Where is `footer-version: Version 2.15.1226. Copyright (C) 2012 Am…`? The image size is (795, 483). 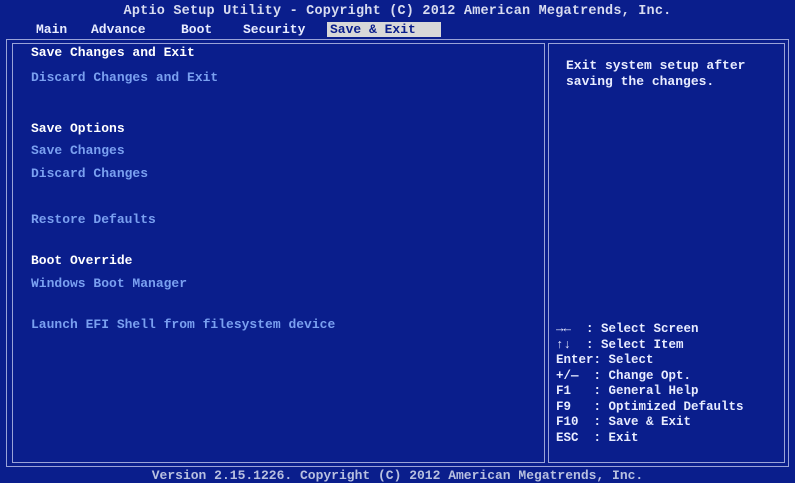
footer-version: Version 2.15.1226. Copyright (C) 2012 Am… is located at coordinates (397, 475).